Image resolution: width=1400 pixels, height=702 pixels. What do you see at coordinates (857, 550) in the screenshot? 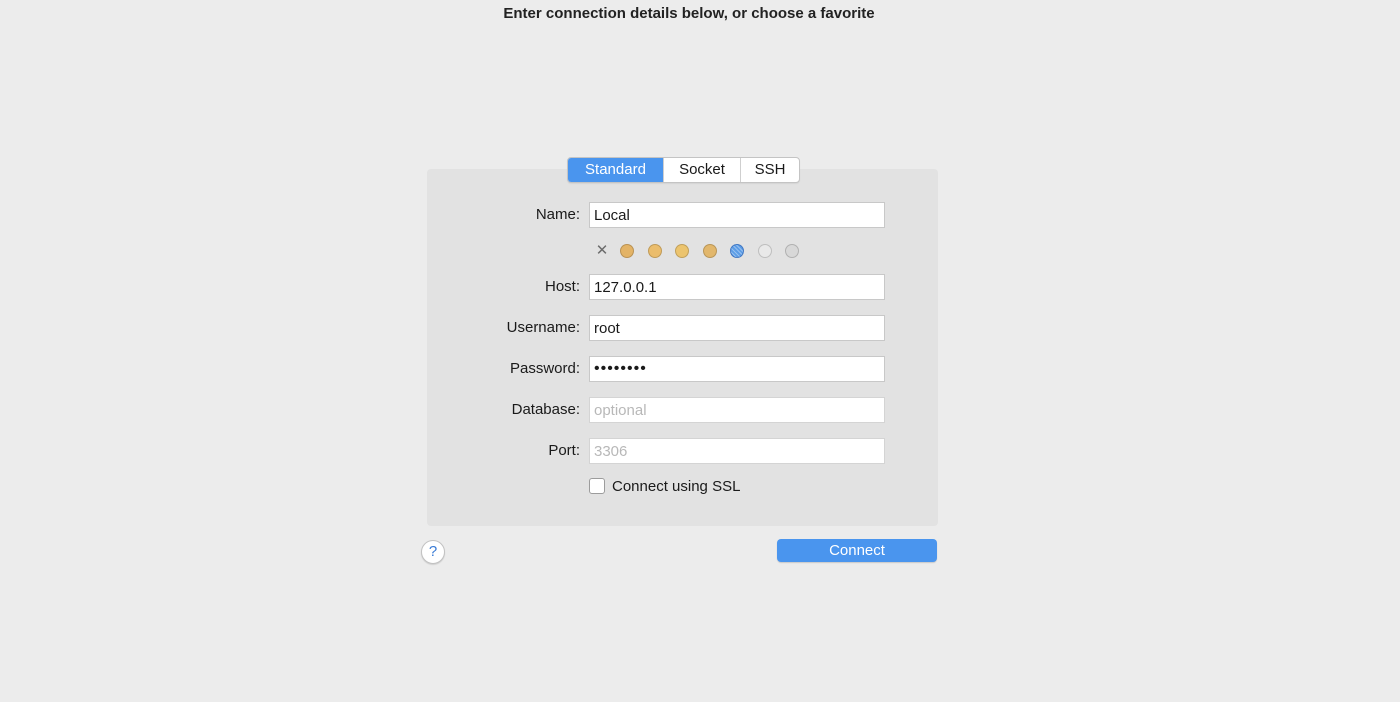
I see `connect-button: Connect` at bounding box center [857, 550].